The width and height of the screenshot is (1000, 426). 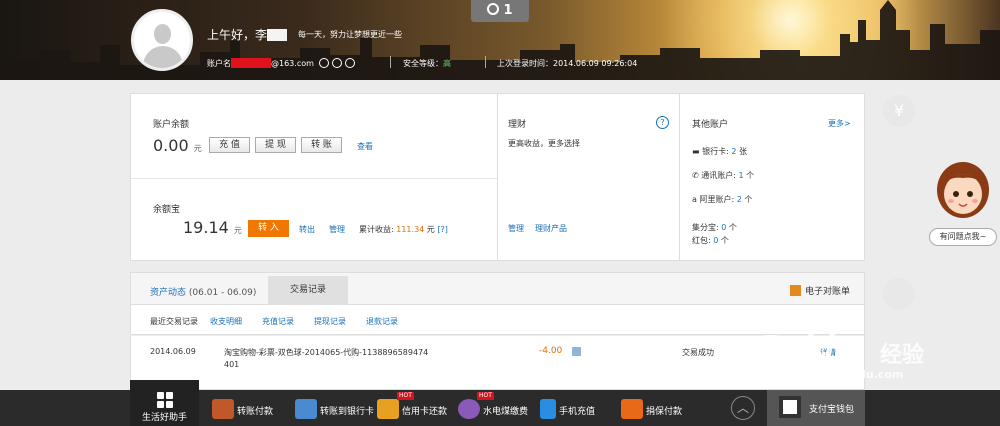 I want to click on bank-card-icon: ▬, so click(x=696, y=151).